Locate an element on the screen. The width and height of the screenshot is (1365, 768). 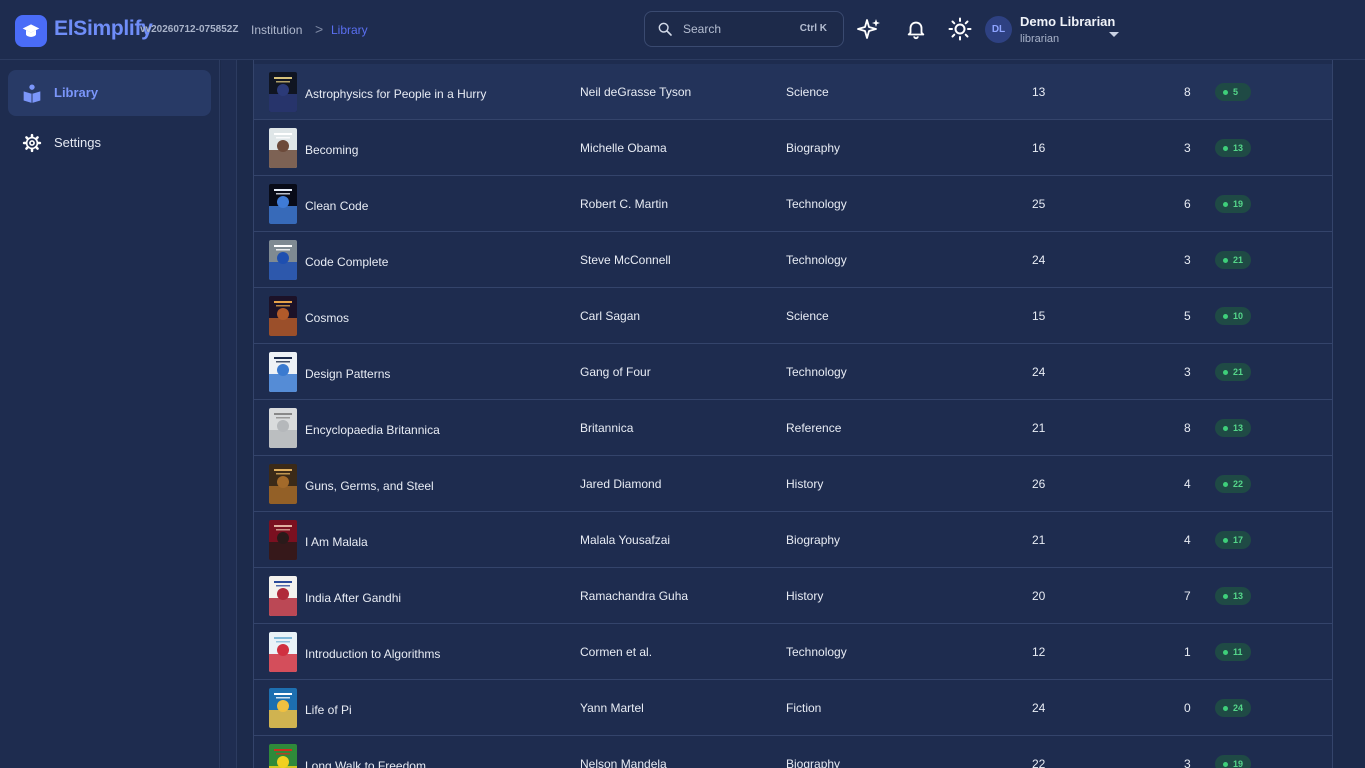
book-category: Science is located at coordinates (807, 316).